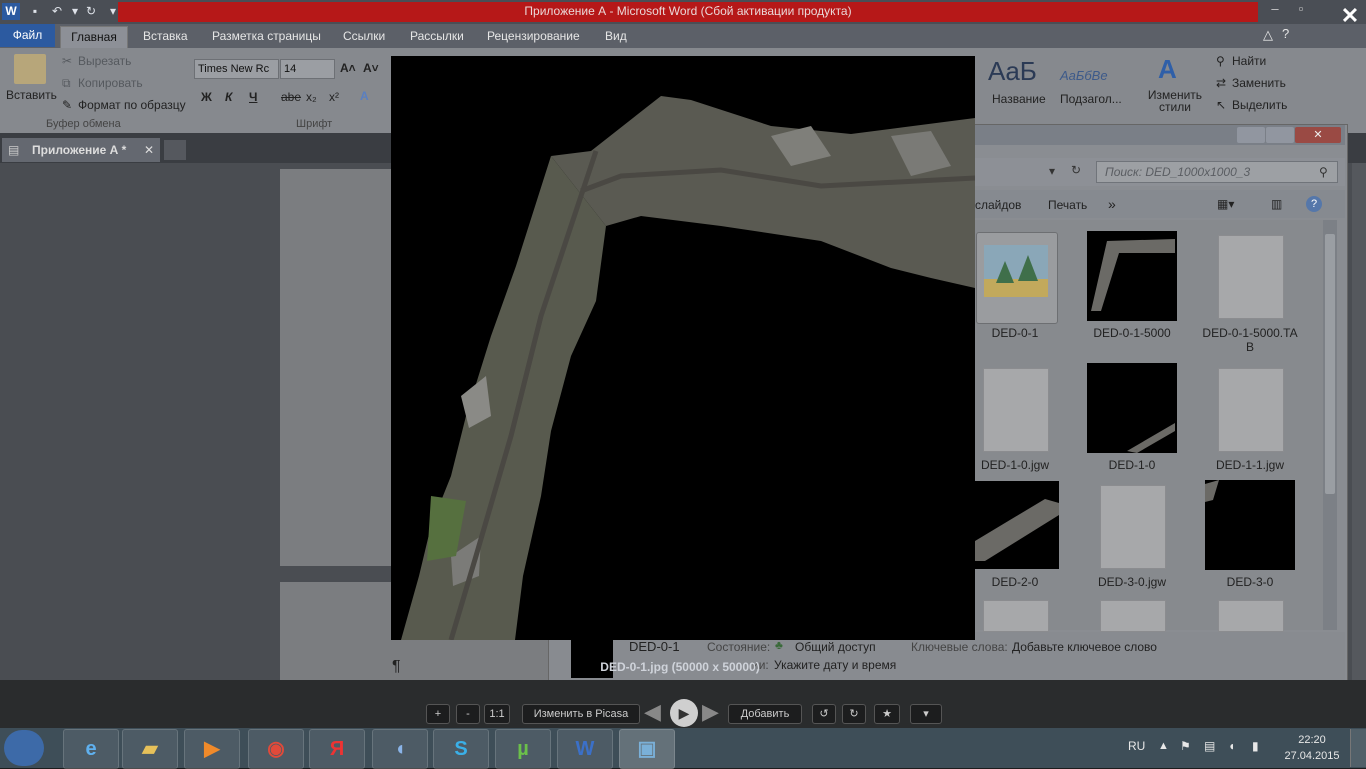  Describe the element at coordinates (1318, 135) in the screenshot. I see `explorer-close-icon: ✕` at that location.